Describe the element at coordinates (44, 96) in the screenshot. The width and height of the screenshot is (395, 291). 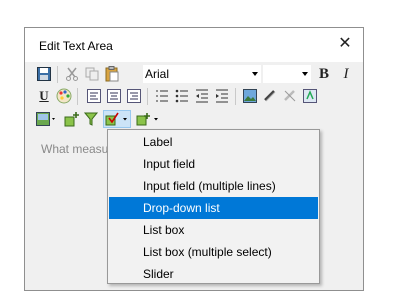
I see `underline-button: U` at that location.